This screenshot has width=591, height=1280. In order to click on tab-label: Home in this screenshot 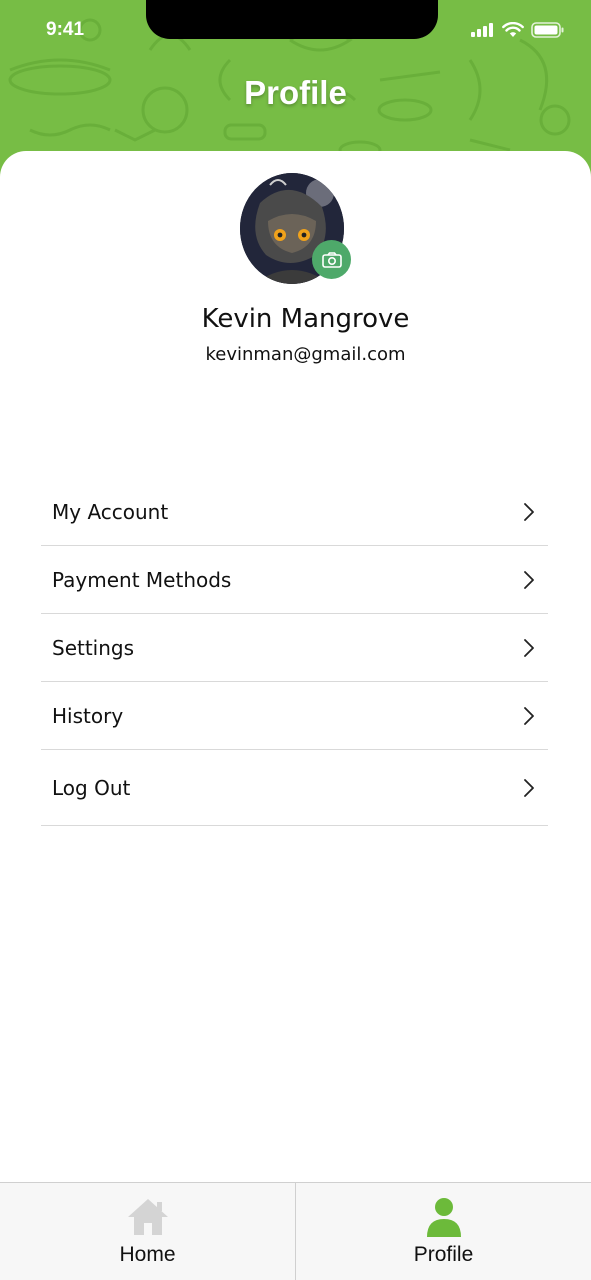, I will do `click(147, 1254)`.